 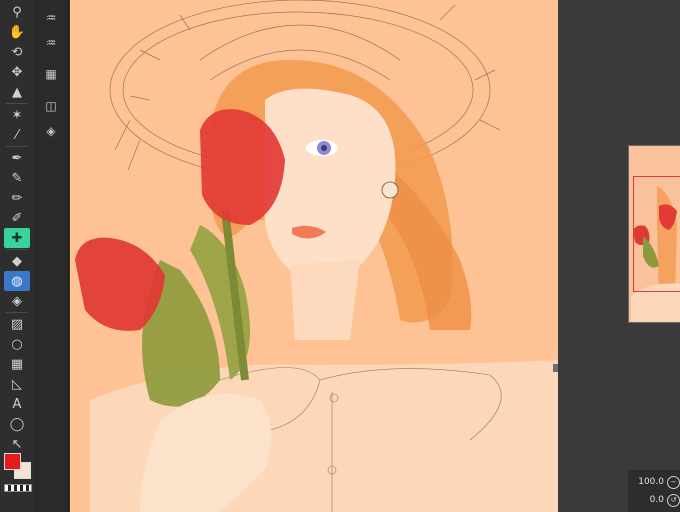 I want to click on tool-palette: ⚲ ✋ ⟲ ✥ ▲ ✶ ⁄ ✒ ✎ ✏ ✐ ✚ ◆ ◍ ◈ ▨ ○ ▦ ◺ A ◯ ↖, so click(x=17, y=256).